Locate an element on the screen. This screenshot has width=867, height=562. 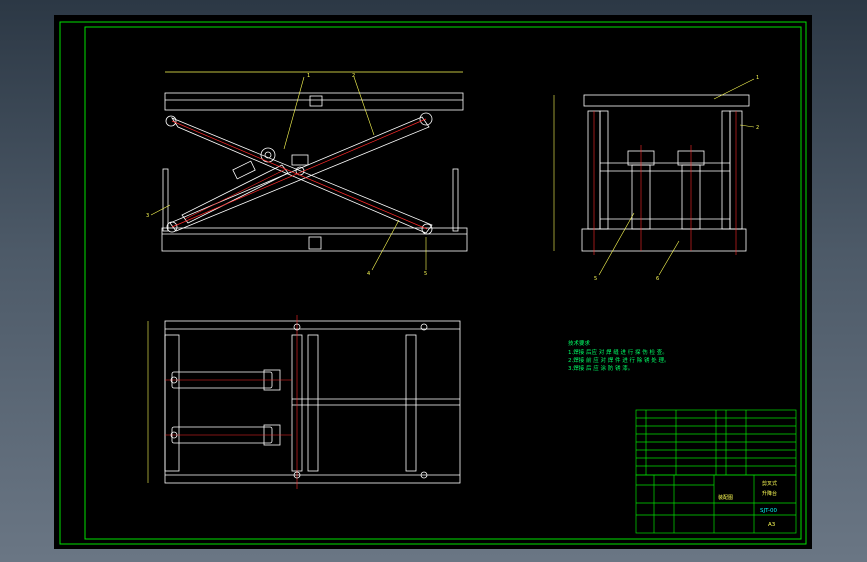
plan-view is located at coordinates (304, 402).